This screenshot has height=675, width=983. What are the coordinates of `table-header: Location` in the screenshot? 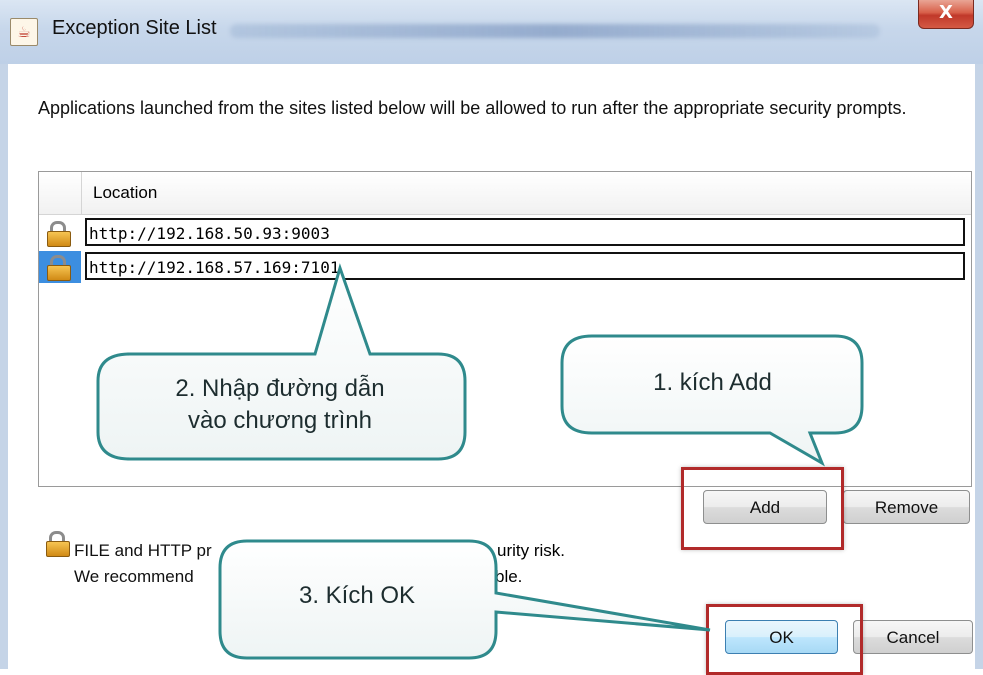 It's located at (505, 193).